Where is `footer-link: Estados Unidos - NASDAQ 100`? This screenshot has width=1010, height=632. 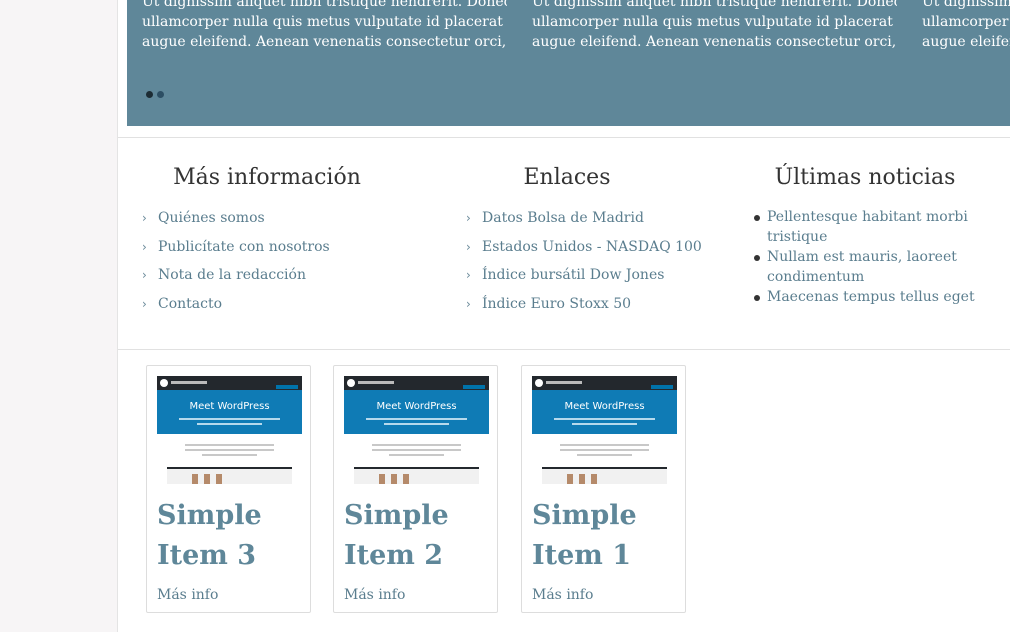
footer-link: Estados Unidos - NASDAQ 100 is located at coordinates (592, 247).